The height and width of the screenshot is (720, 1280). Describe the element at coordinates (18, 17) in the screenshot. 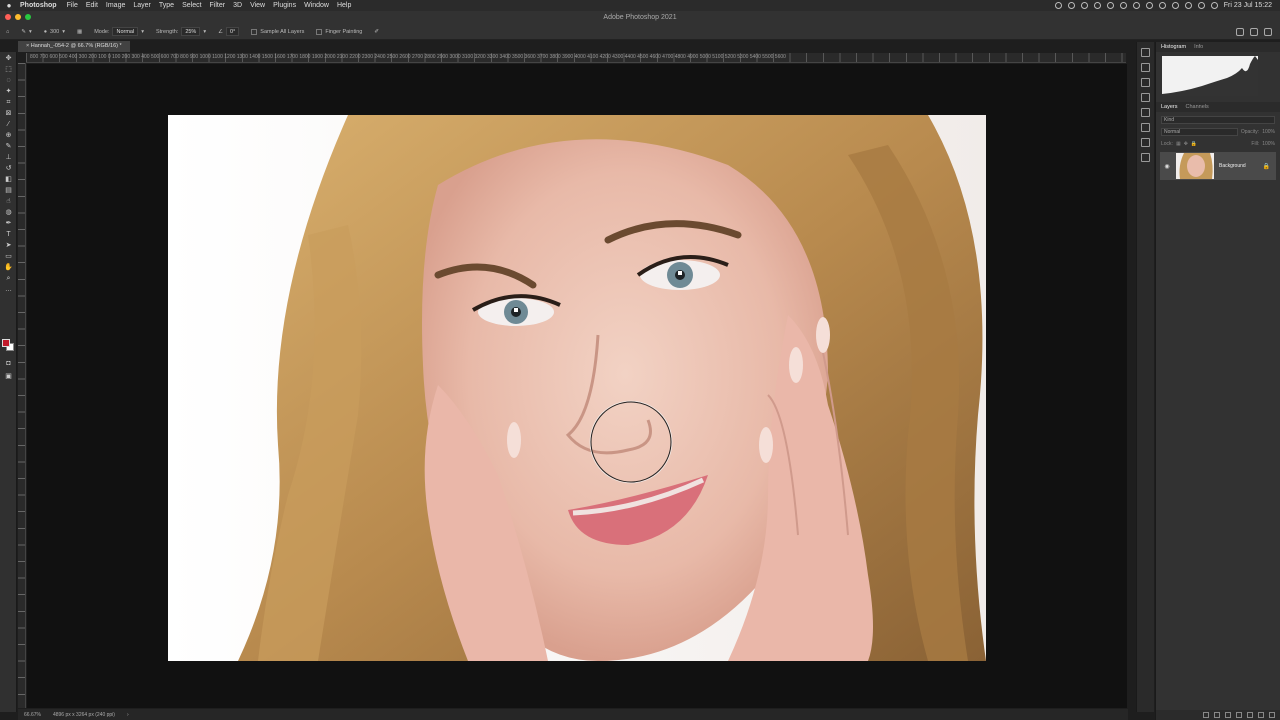

I see `minimize-window-icon` at that location.